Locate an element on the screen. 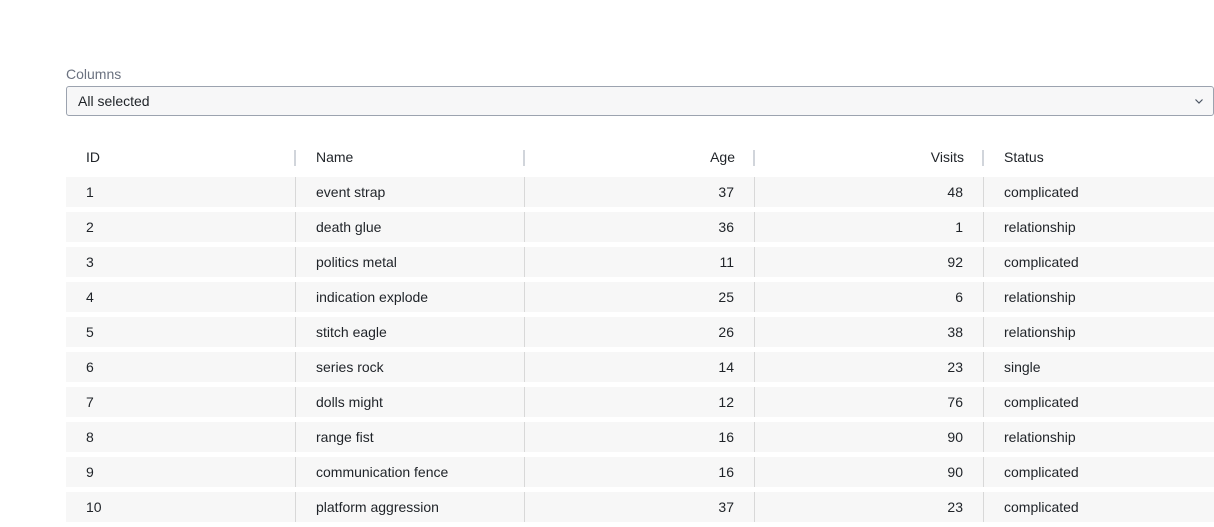 The image size is (1214, 527). cell-age: 11 is located at coordinates (640, 262).